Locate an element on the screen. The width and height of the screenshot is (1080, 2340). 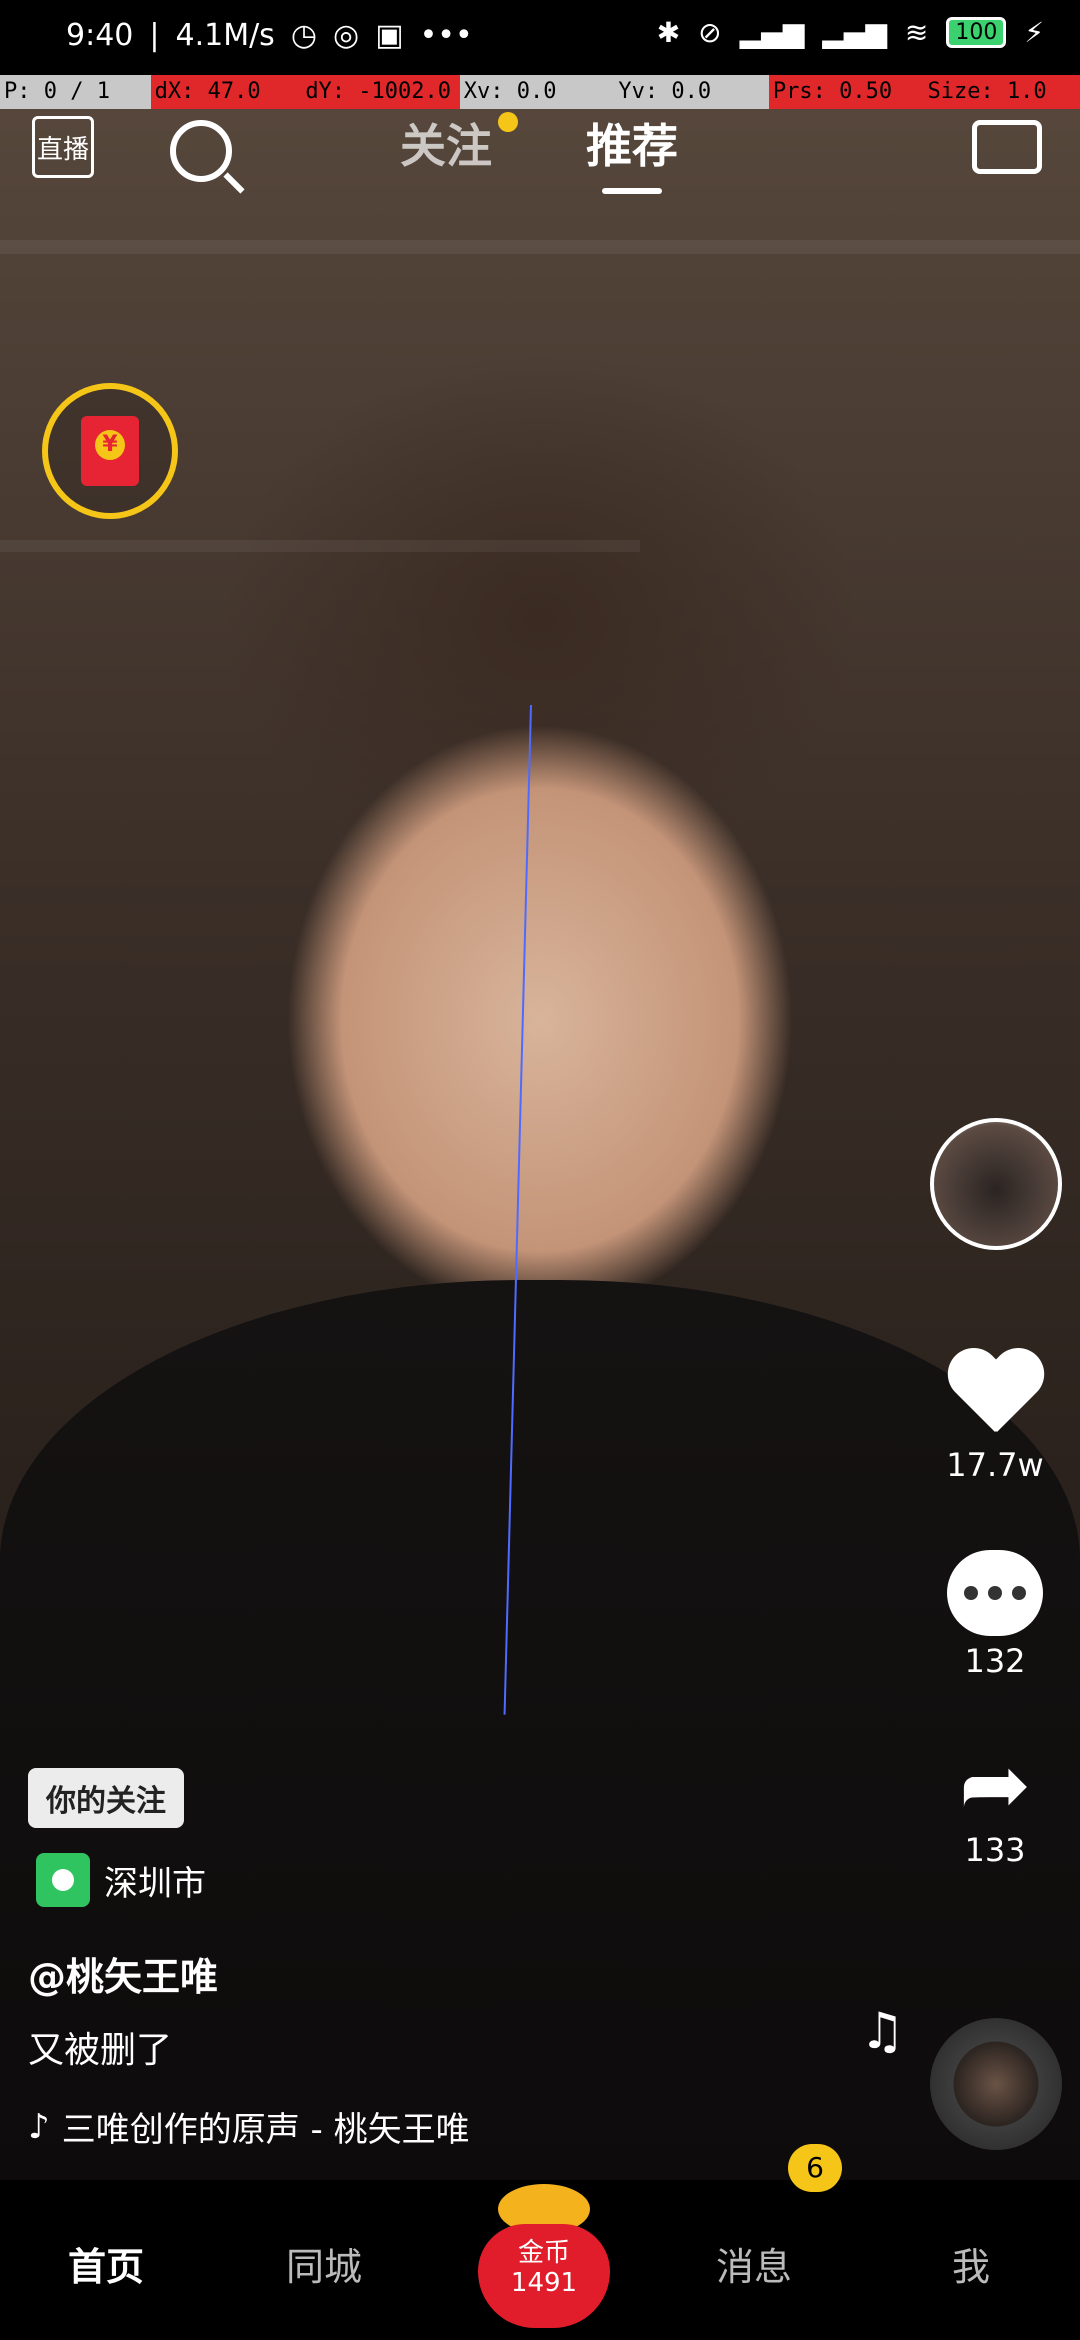
like-button: 17.7w is located at coordinates (995, 1417).